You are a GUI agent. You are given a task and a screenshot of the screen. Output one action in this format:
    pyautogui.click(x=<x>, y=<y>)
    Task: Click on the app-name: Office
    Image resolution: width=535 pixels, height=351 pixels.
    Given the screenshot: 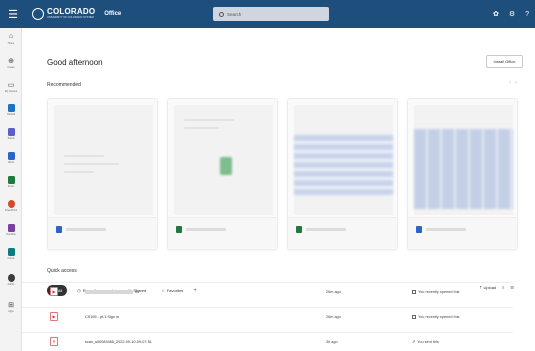 What is the action you would take?
    pyautogui.click(x=112, y=14)
    